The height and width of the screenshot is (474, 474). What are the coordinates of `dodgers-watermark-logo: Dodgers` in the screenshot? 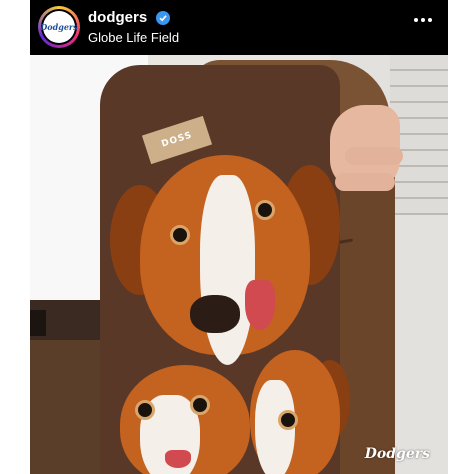 It's located at (397, 454).